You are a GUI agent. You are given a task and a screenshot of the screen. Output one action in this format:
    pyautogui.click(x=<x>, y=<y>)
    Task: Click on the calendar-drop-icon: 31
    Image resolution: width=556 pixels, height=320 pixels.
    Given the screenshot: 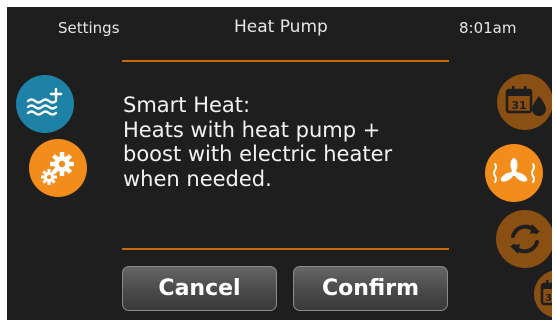 What is the action you would take?
    pyautogui.click(x=524, y=102)
    